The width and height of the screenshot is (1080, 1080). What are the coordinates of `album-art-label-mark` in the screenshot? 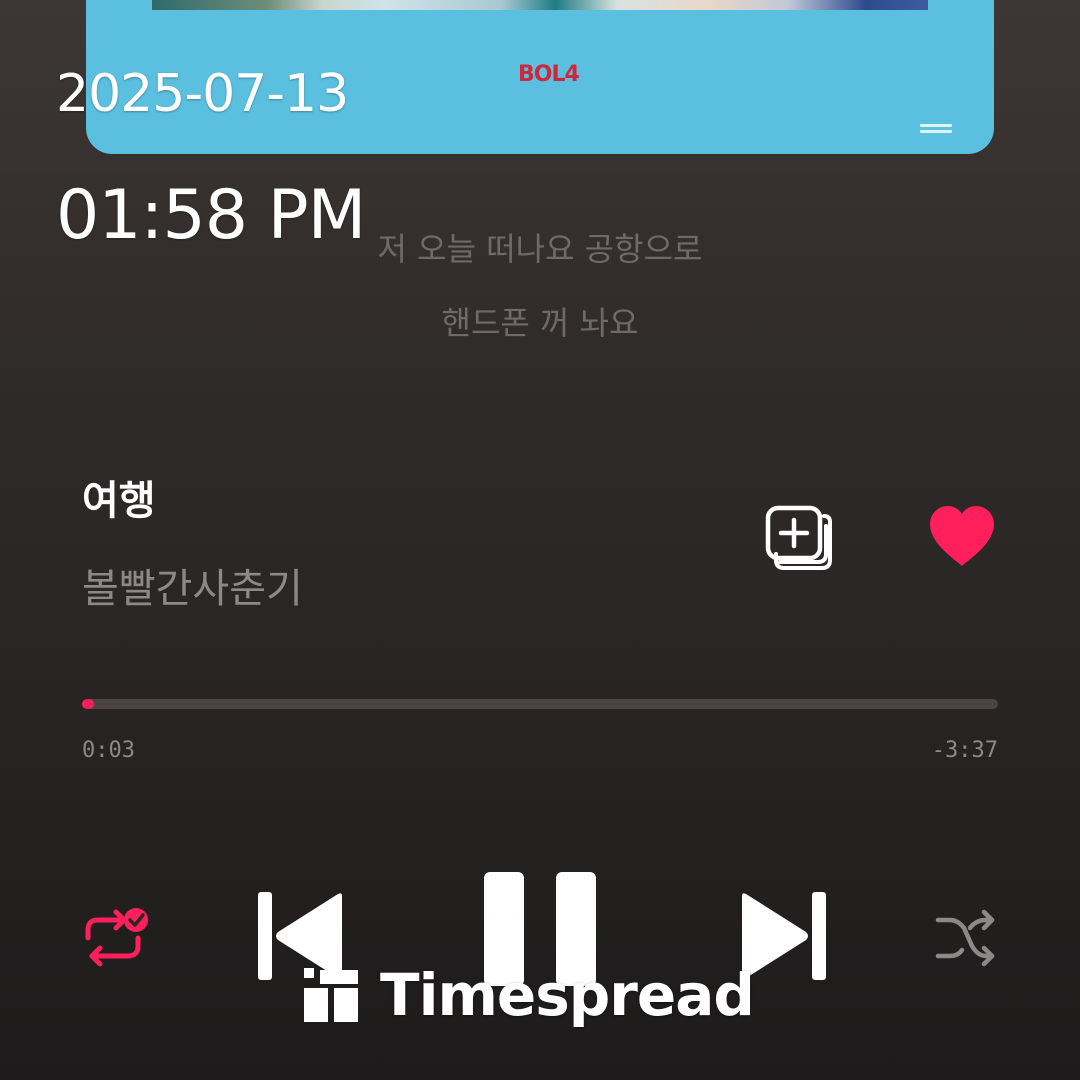 It's located at (936, 131).